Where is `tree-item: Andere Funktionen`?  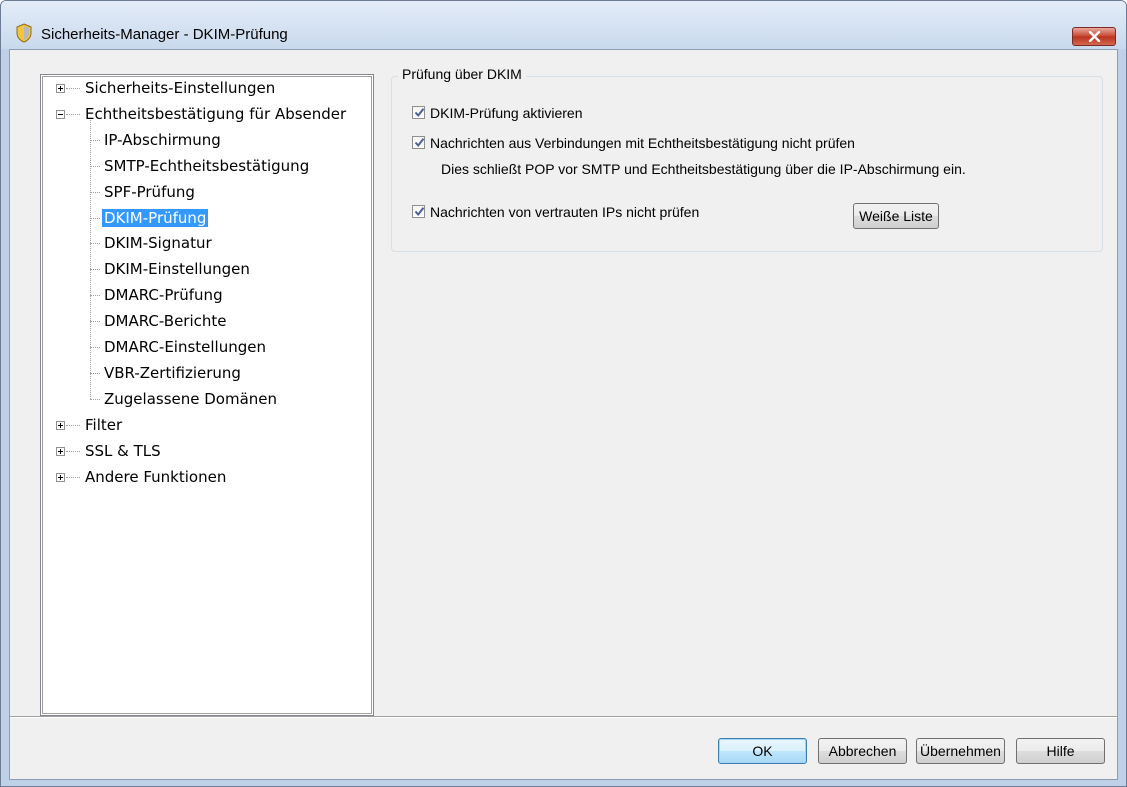
tree-item: Andere Funktionen is located at coordinates (155, 477).